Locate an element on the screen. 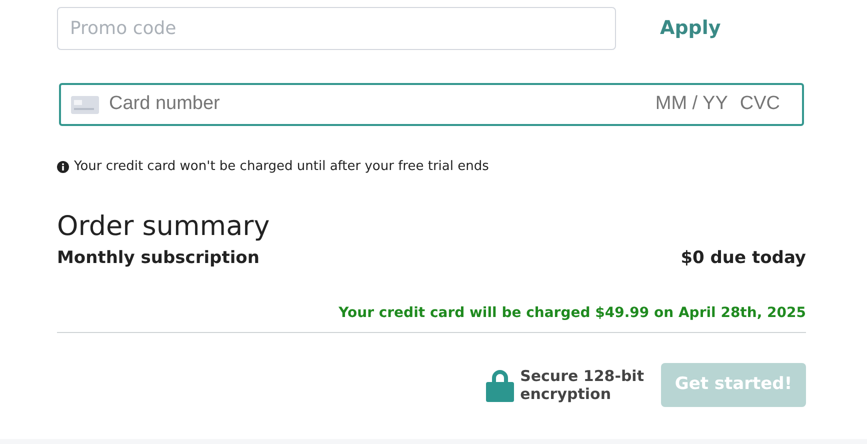  credit-card-icon is located at coordinates (85, 105).